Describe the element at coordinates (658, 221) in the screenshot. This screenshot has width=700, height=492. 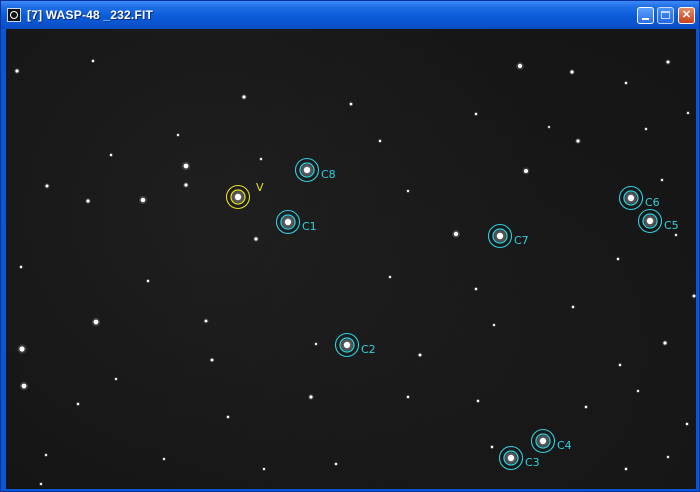
I see `aperture-marker-c5: C5` at that location.